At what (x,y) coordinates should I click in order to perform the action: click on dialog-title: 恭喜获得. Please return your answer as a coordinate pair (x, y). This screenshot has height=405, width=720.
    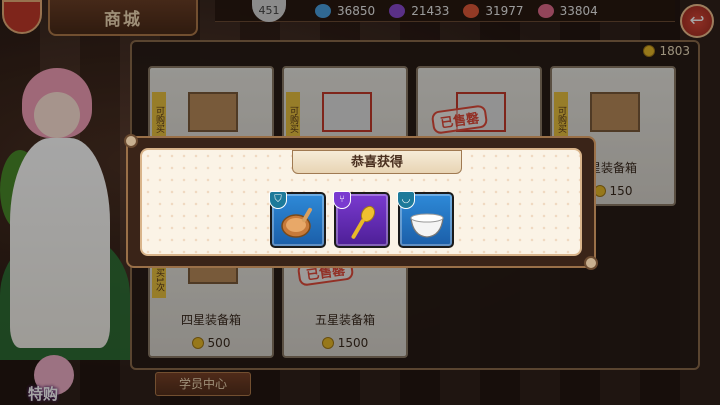
    Looking at the image, I should click on (377, 162).